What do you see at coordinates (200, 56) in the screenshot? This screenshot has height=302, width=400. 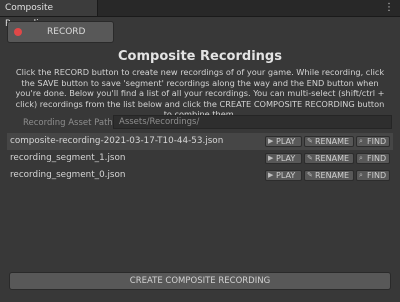 I see `page-title: Composite Recordings` at bounding box center [200, 56].